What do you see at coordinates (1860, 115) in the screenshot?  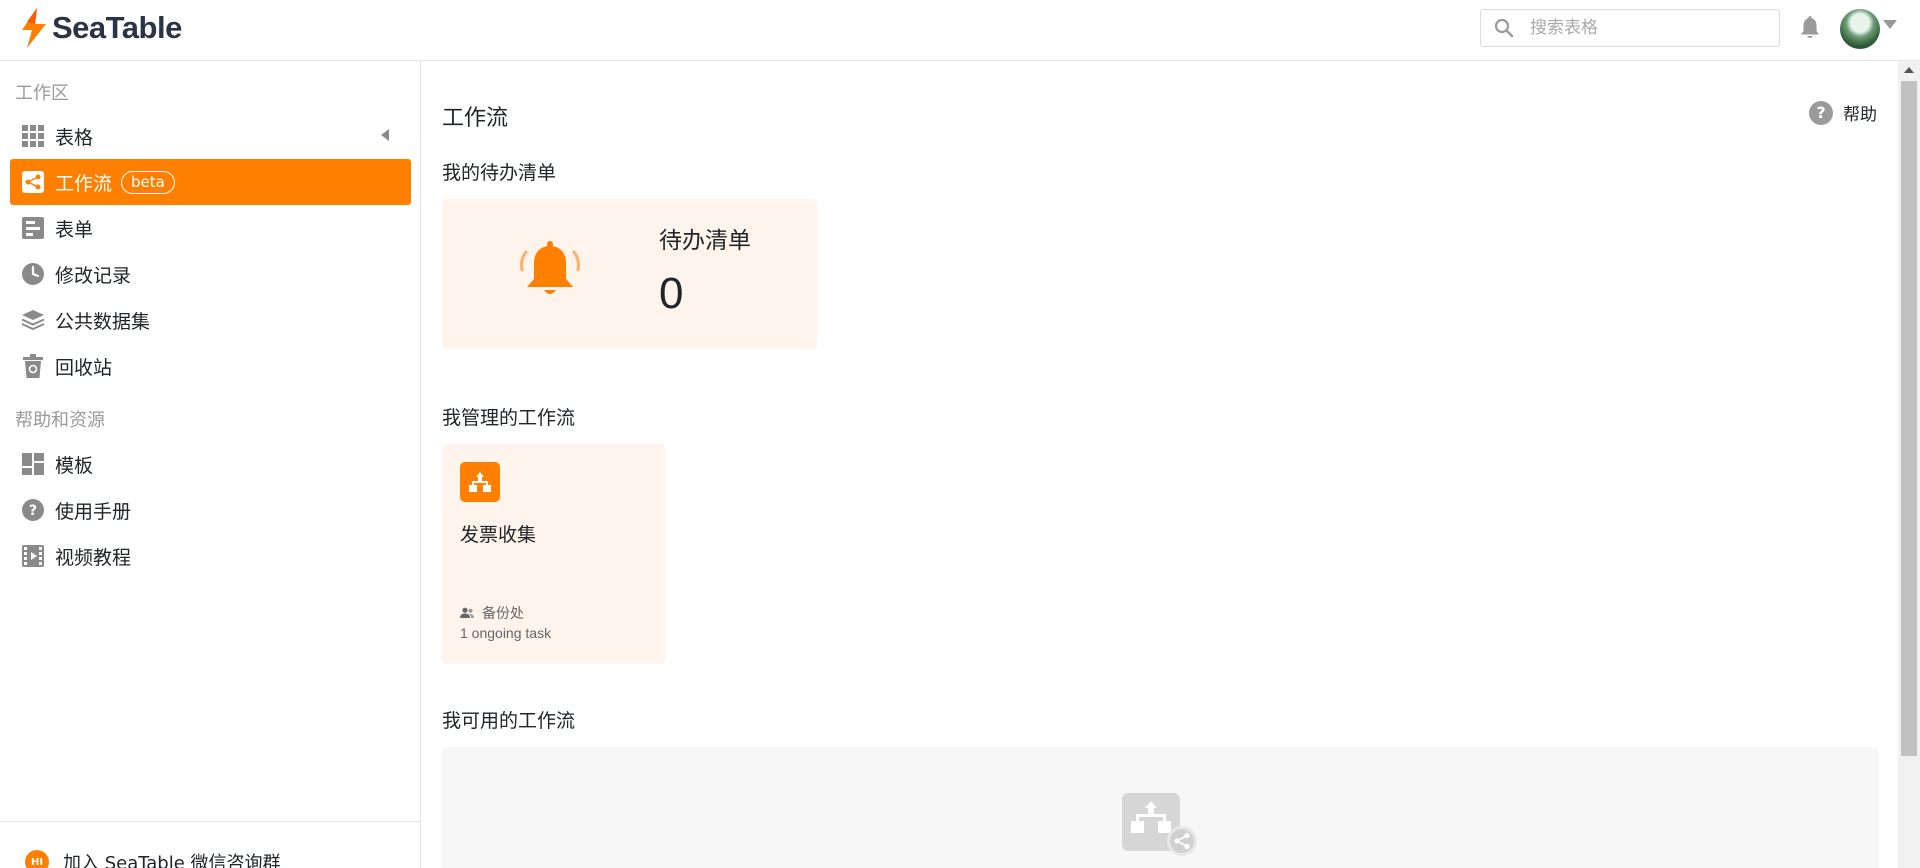 I see `help-label: 帮助` at bounding box center [1860, 115].